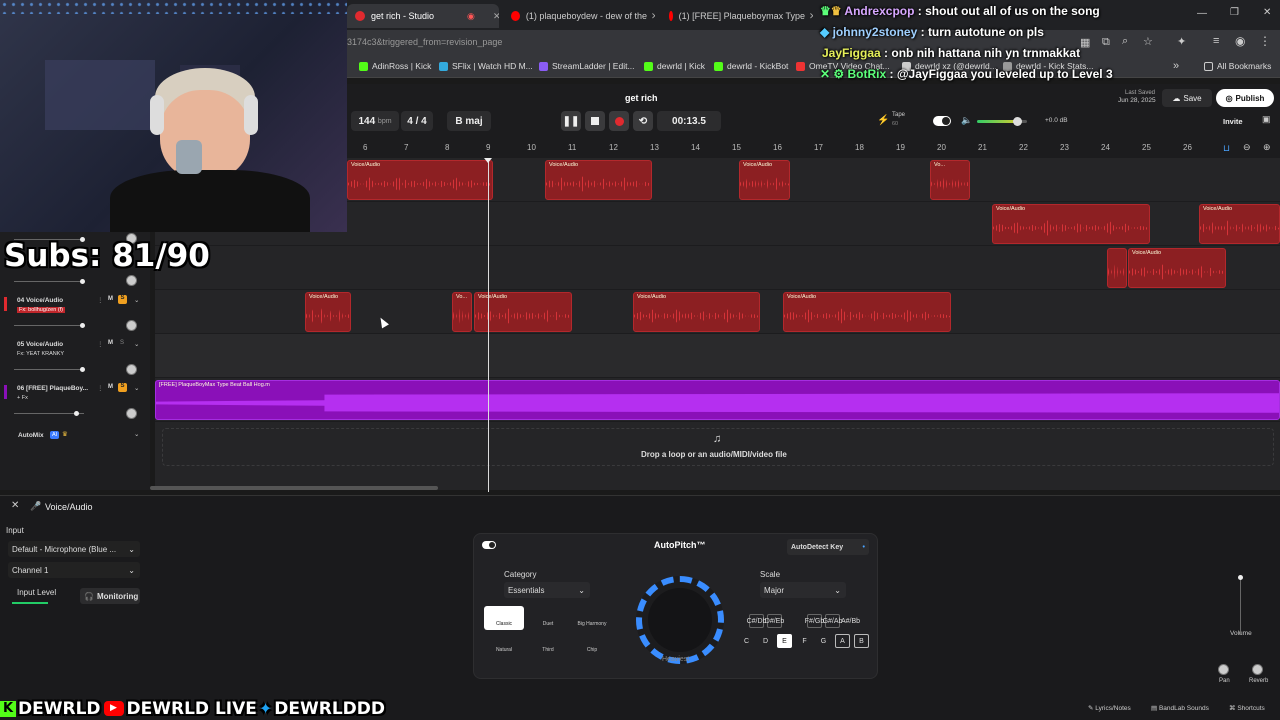  I want to click on scale-select: Major ⌄, so click(803, 590).